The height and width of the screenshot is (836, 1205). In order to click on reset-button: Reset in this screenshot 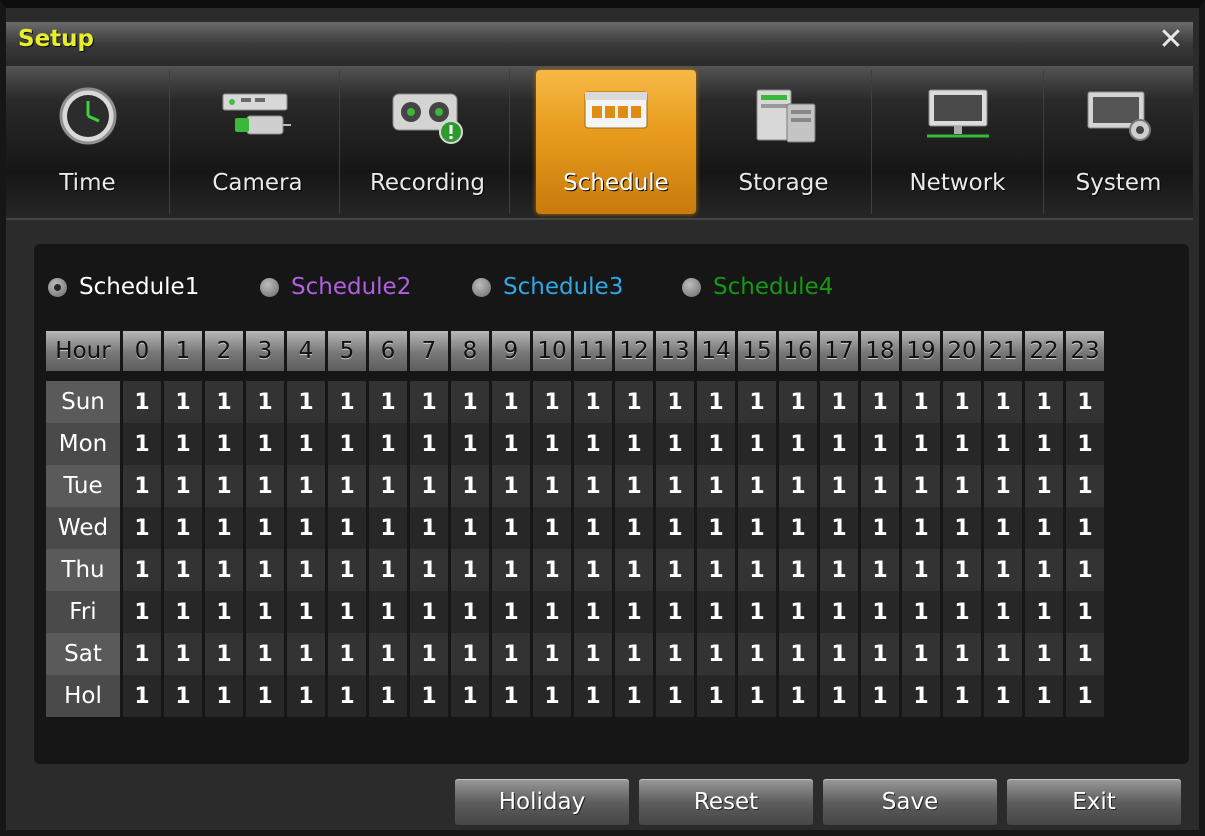, I will do `click(726, 802)`.